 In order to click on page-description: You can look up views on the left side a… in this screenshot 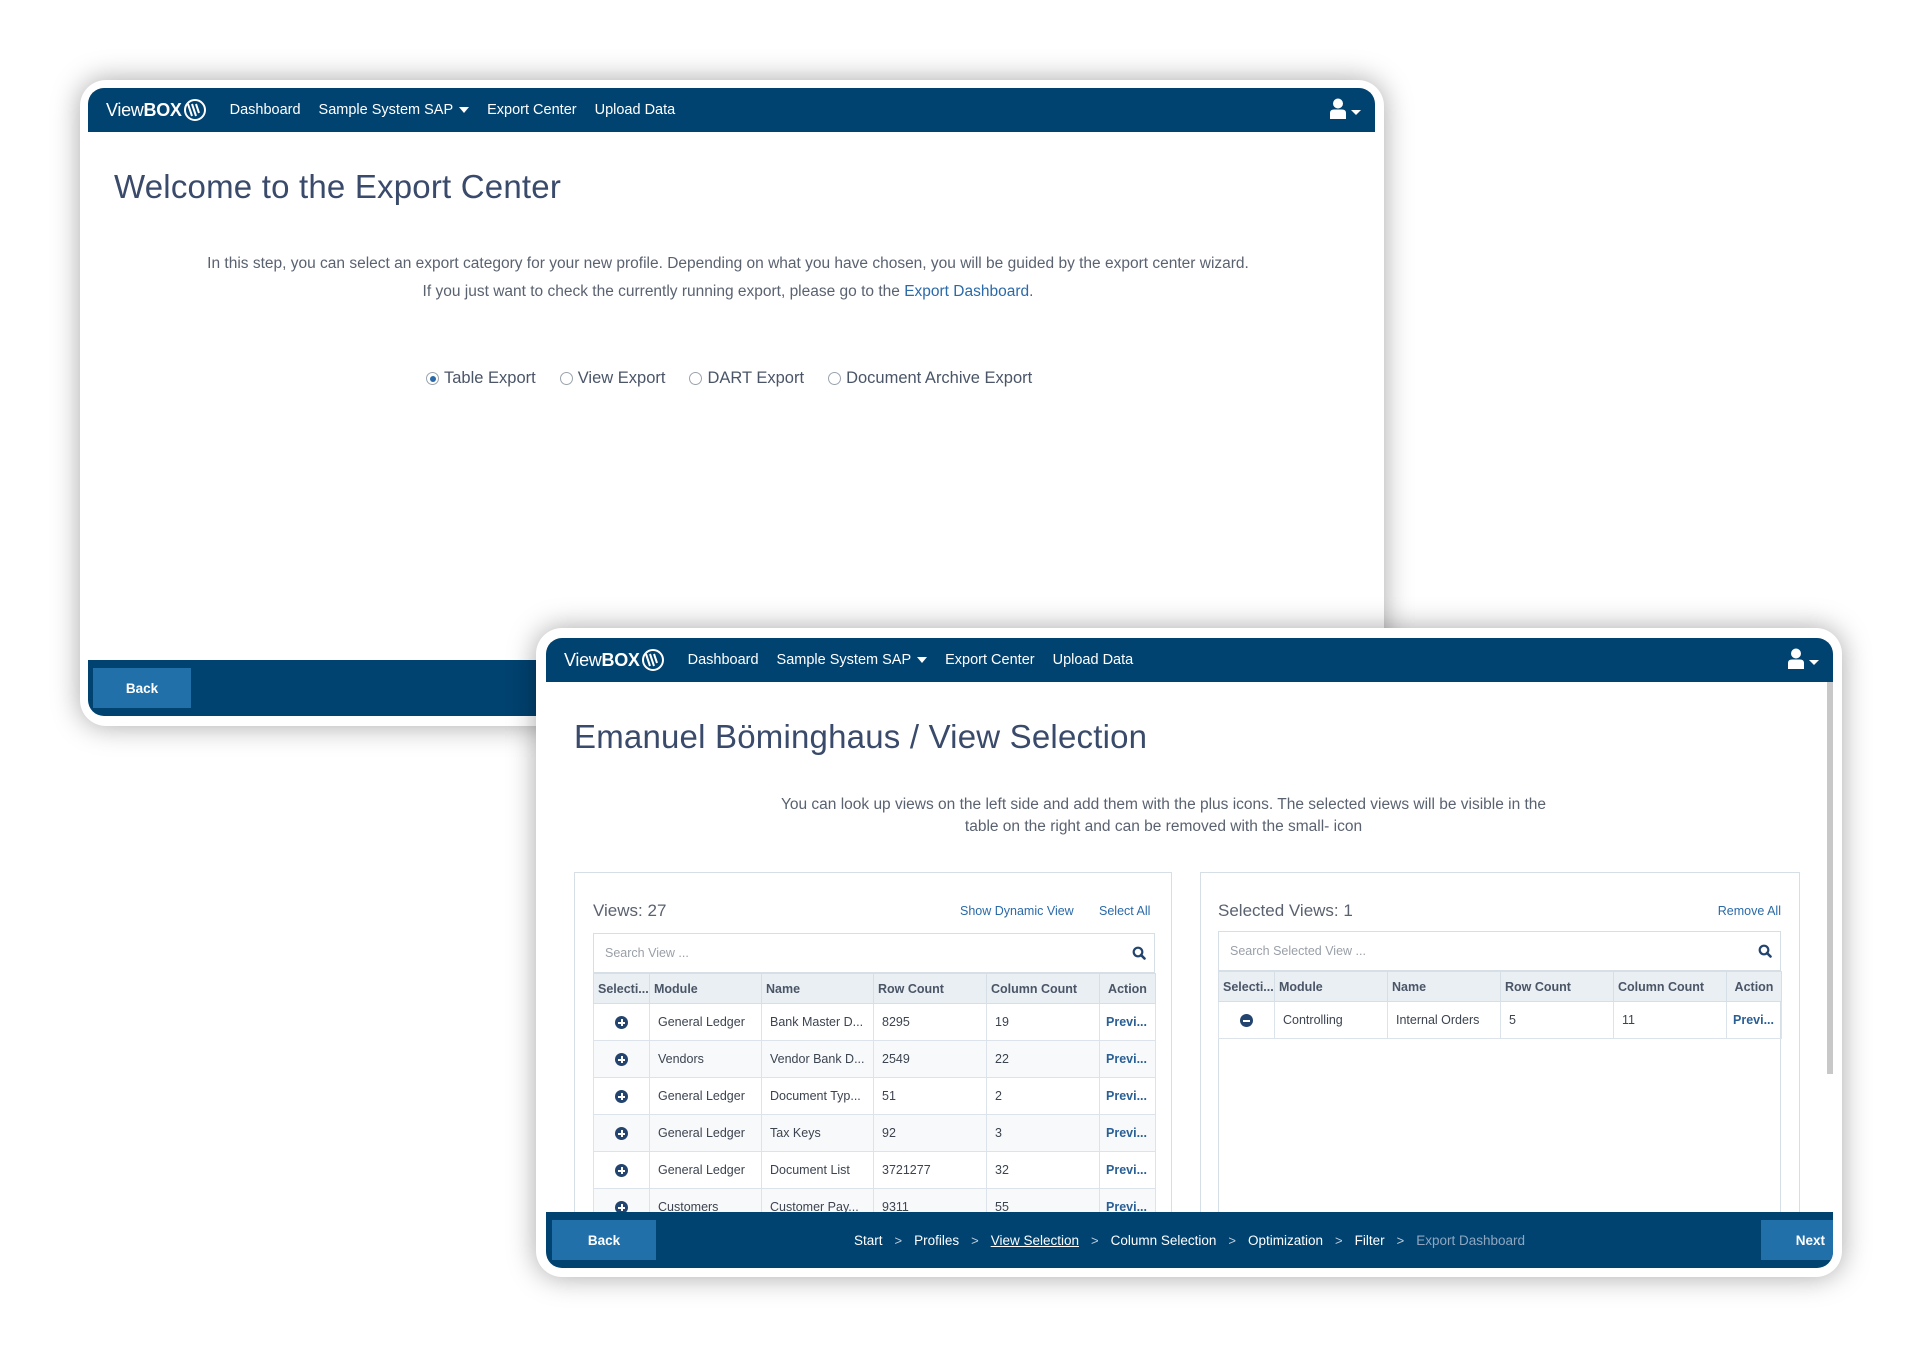, I will do `click(1163, 816)`.